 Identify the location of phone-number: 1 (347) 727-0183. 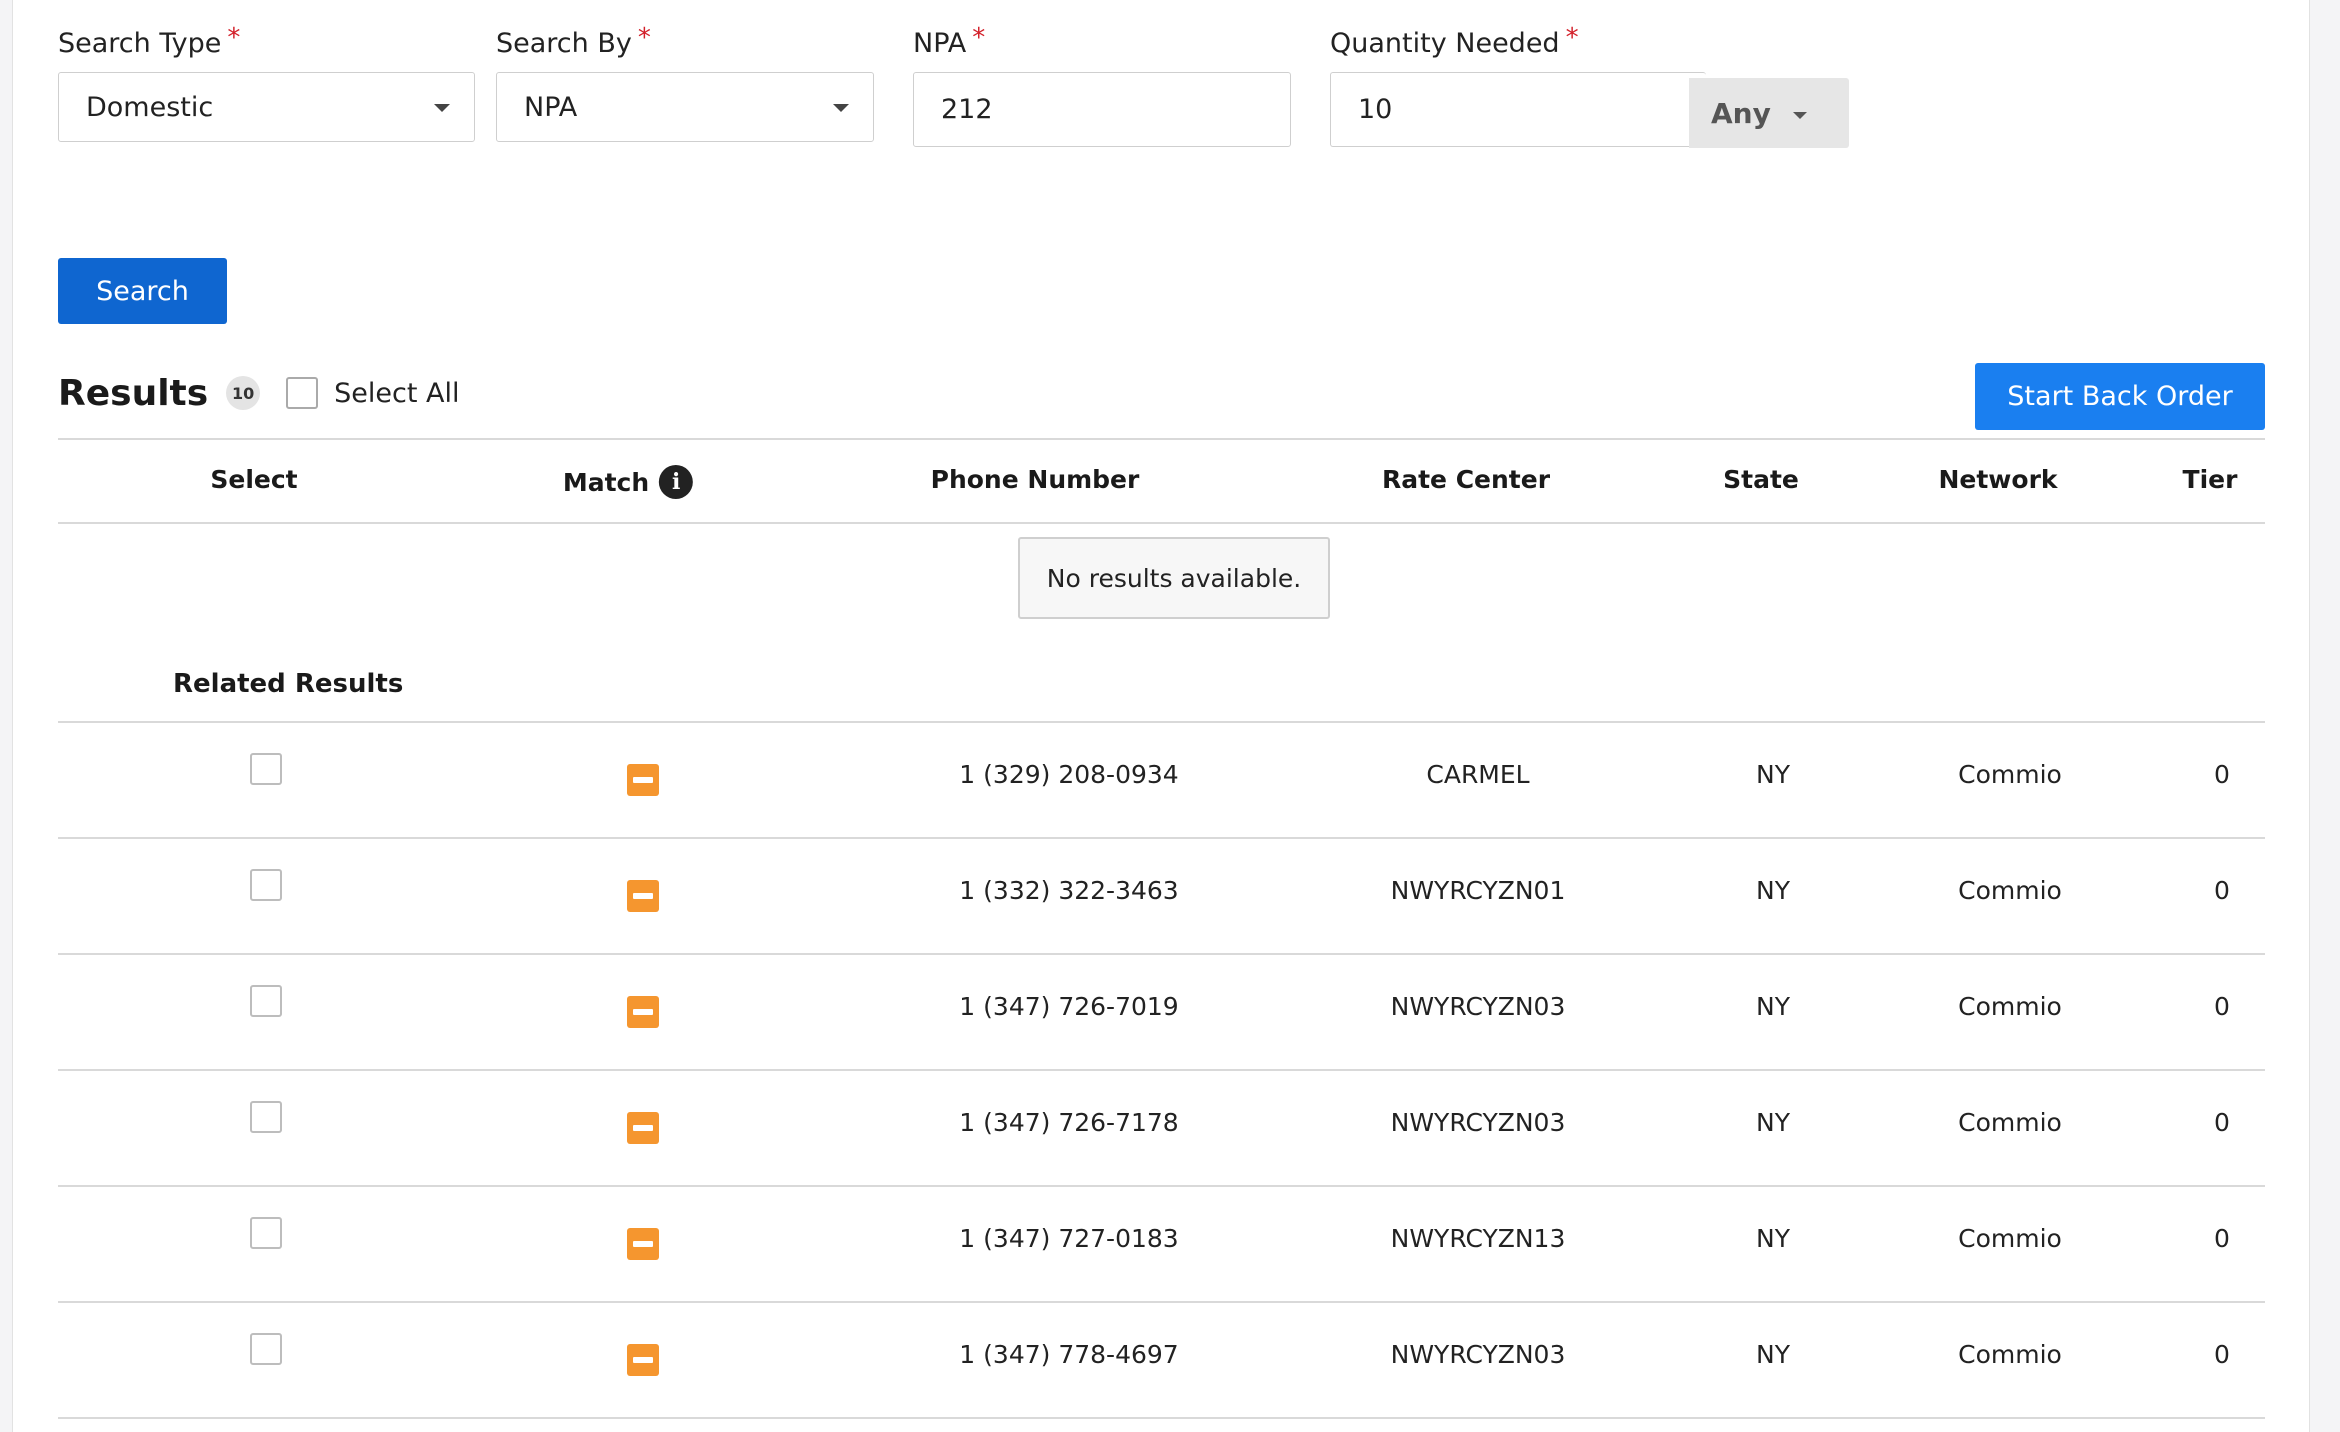
(1069, 1238).